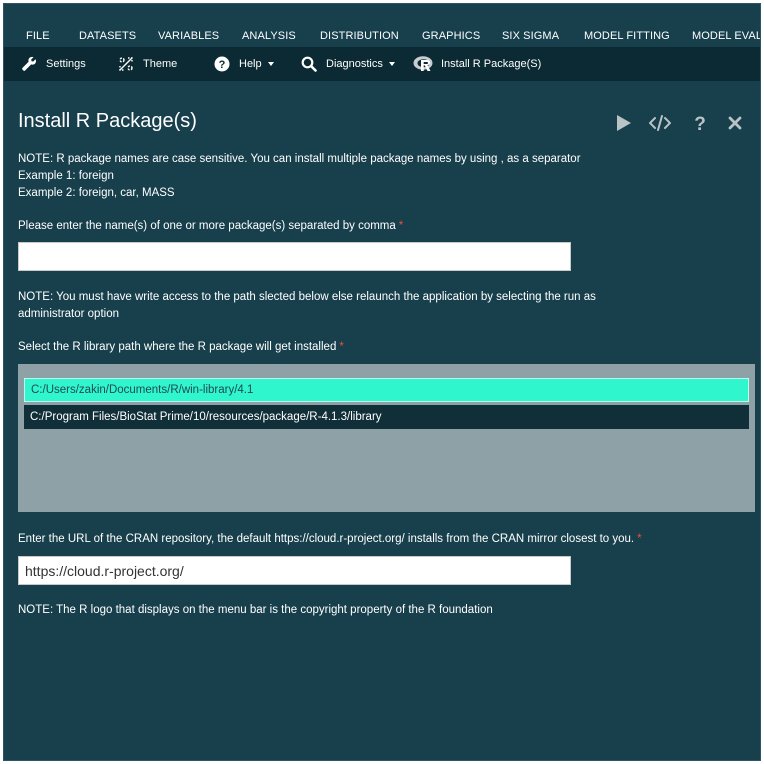 The height and width of the screenshot is (764, 764). I want to click on question-icon: ?, so click(700, 123).